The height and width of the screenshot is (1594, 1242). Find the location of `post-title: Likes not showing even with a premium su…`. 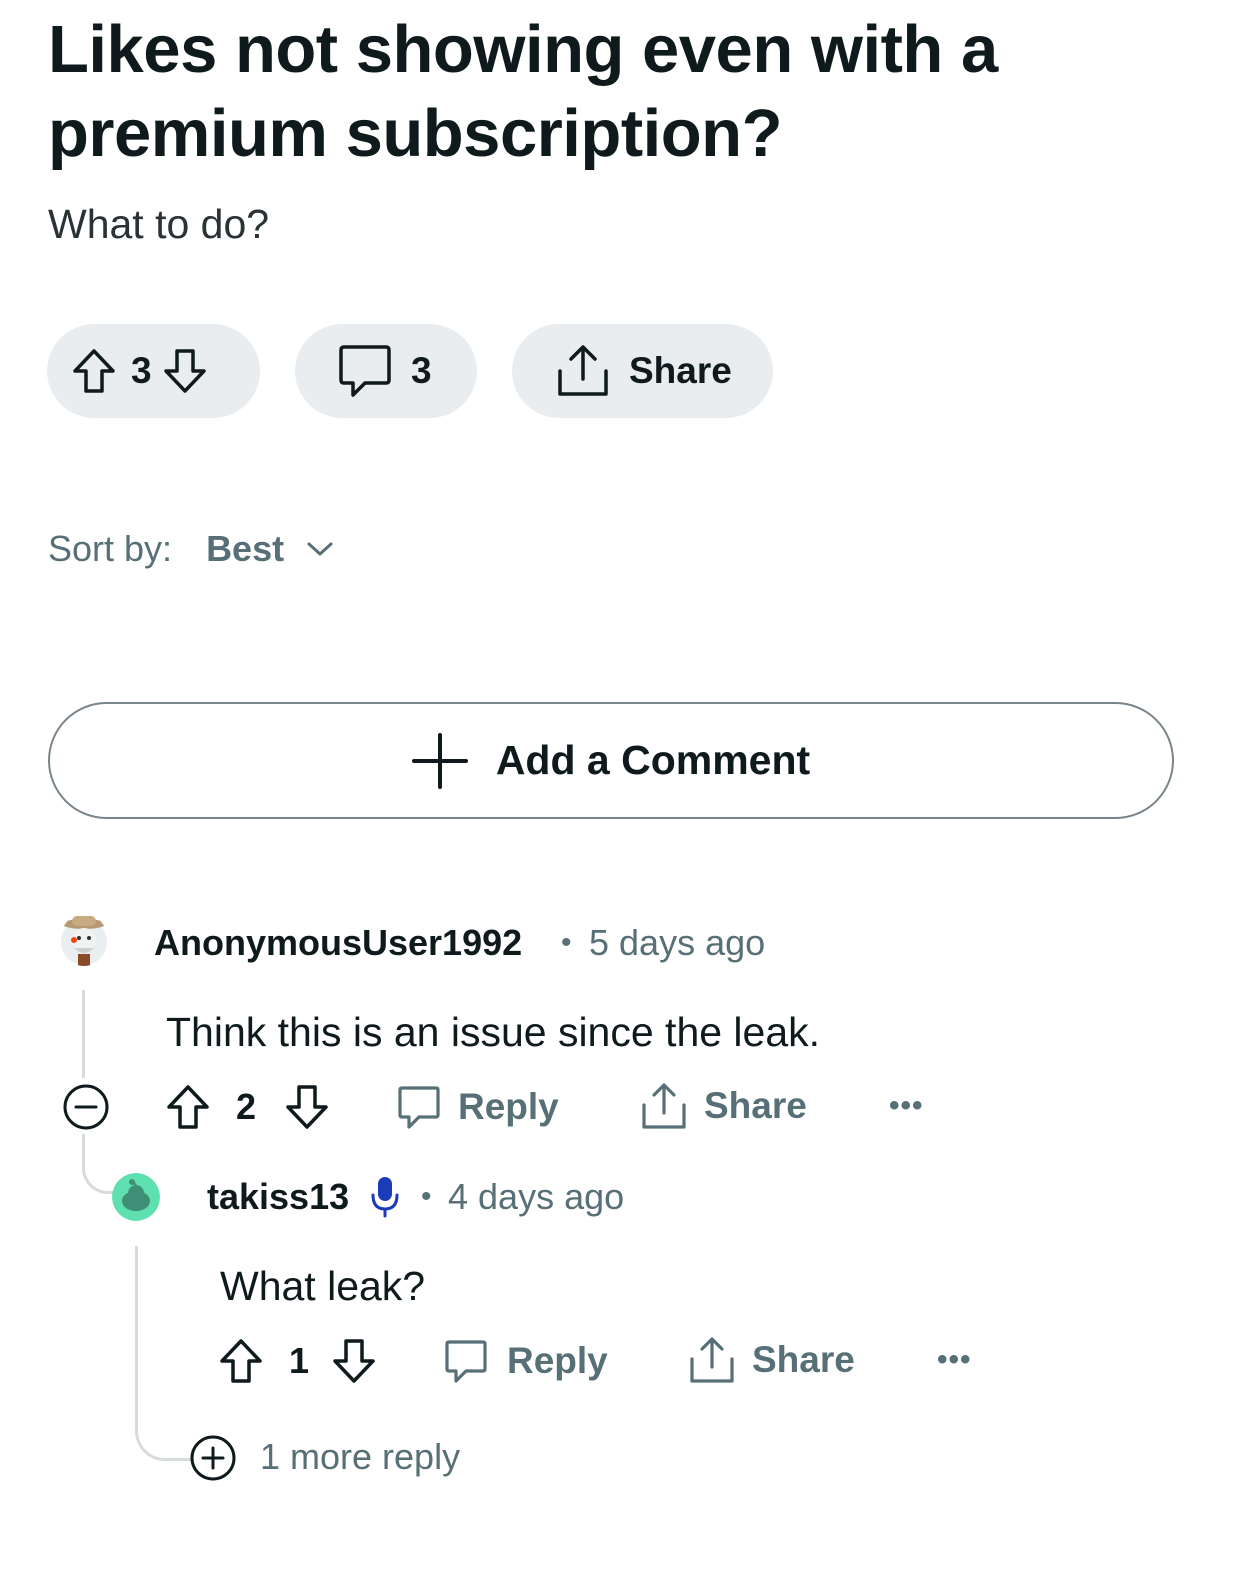

post-title: Likes not showing even with a premium su… is located at coordinates (523, 91).